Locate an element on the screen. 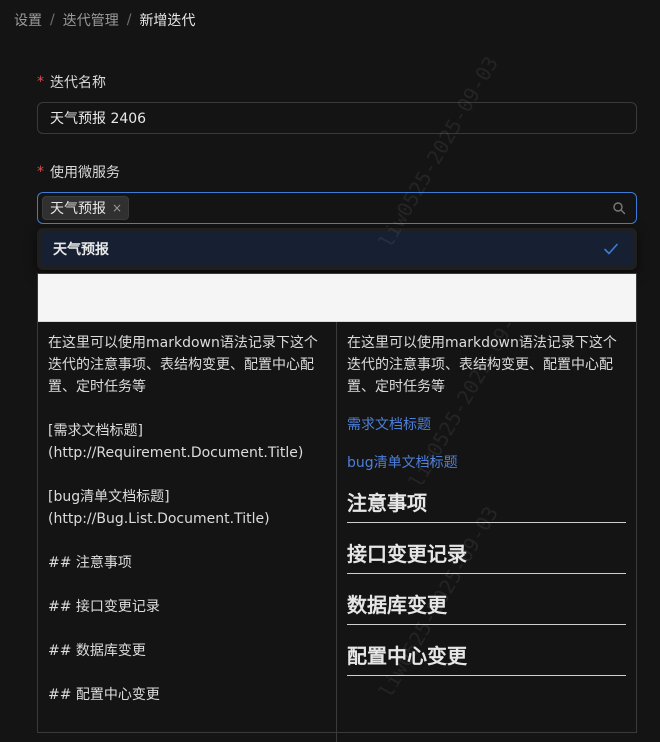  dropdown-option-weather-forecast: 天气预报 is located at coordinates (337, 249).